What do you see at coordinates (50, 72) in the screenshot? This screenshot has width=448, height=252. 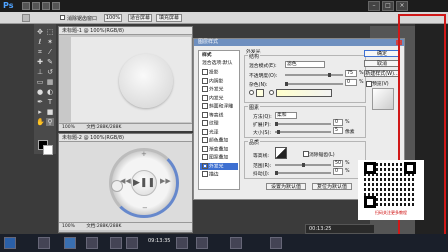 I see `history-brush-icon: ↺` at bounding box center [50, 72].